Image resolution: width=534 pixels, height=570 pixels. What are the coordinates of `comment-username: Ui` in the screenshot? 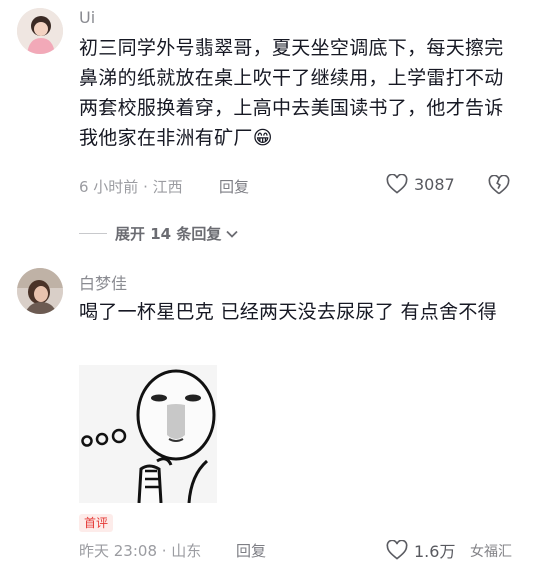 It's located at (87, 17).